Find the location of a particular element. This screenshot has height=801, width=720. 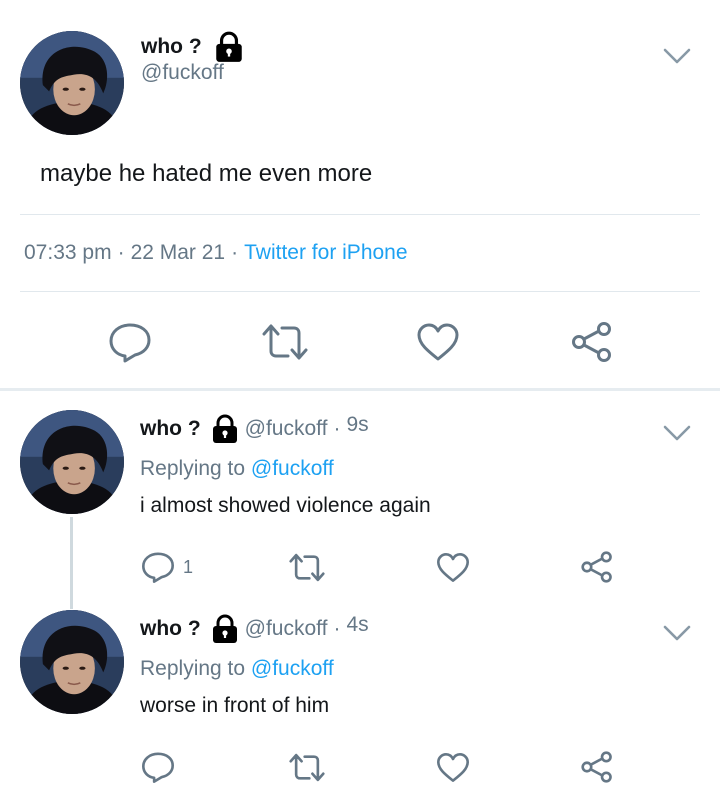

tweet-time: 9s is located at coordinates (357, 425).